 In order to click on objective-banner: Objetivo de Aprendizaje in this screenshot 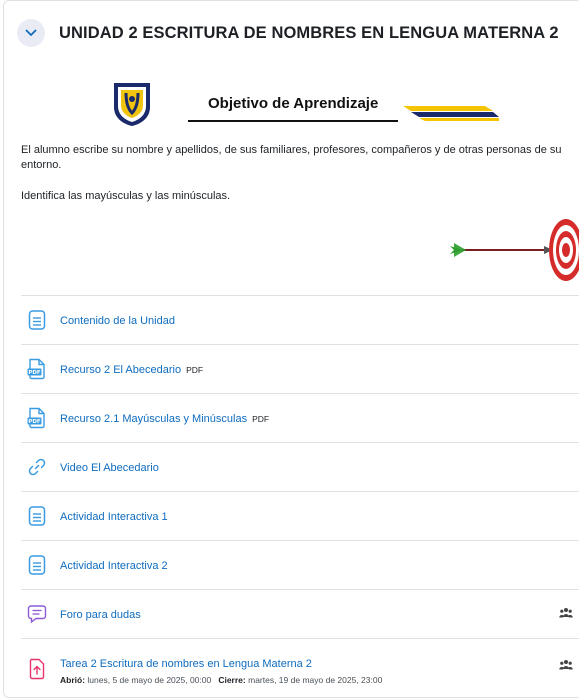, I will do `click(304, 106)`.